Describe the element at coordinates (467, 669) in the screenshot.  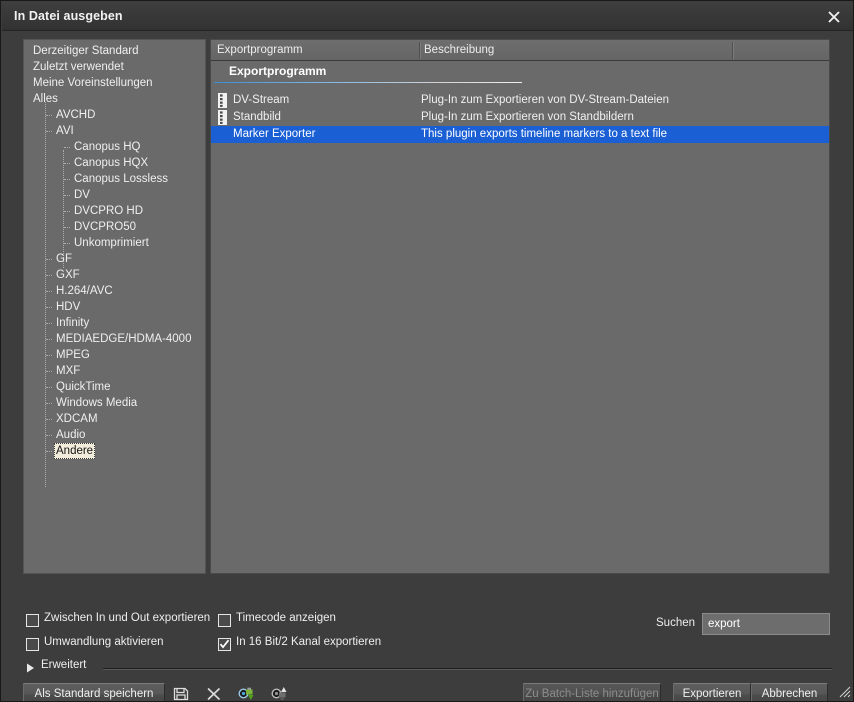
I see `advanced-expander-rule` at that location.